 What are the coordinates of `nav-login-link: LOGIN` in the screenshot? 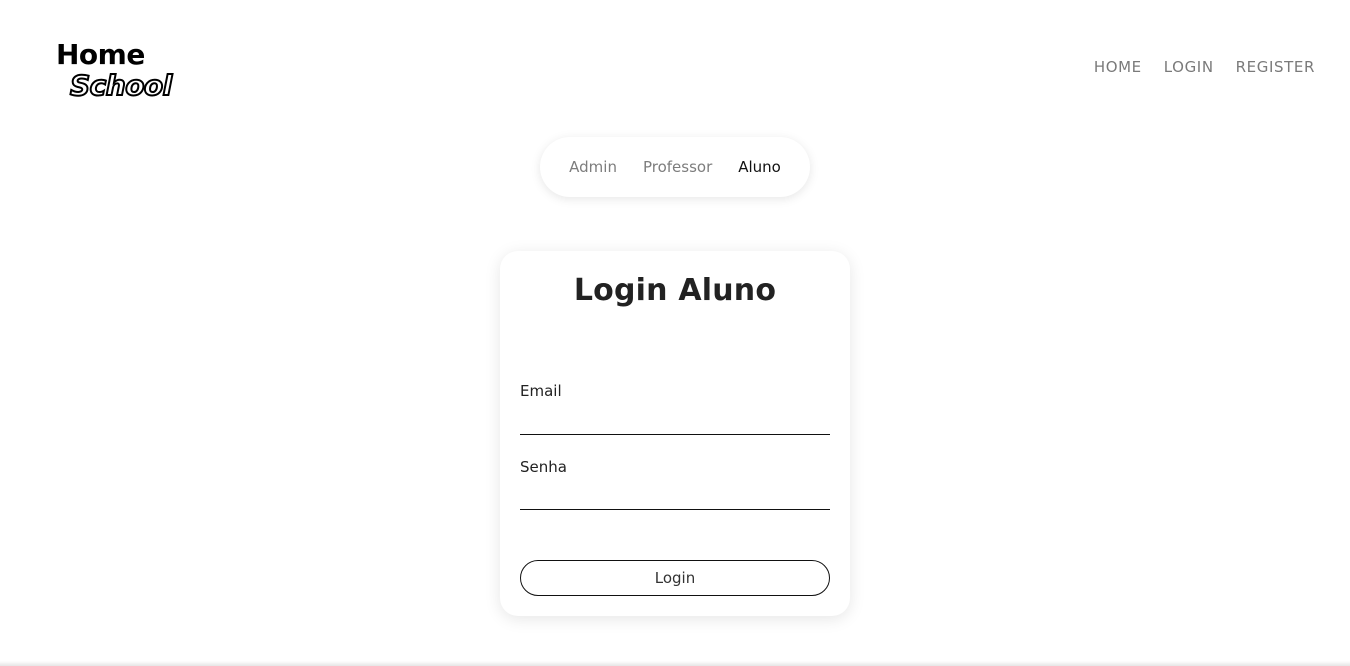 It's located at (1189, 67).